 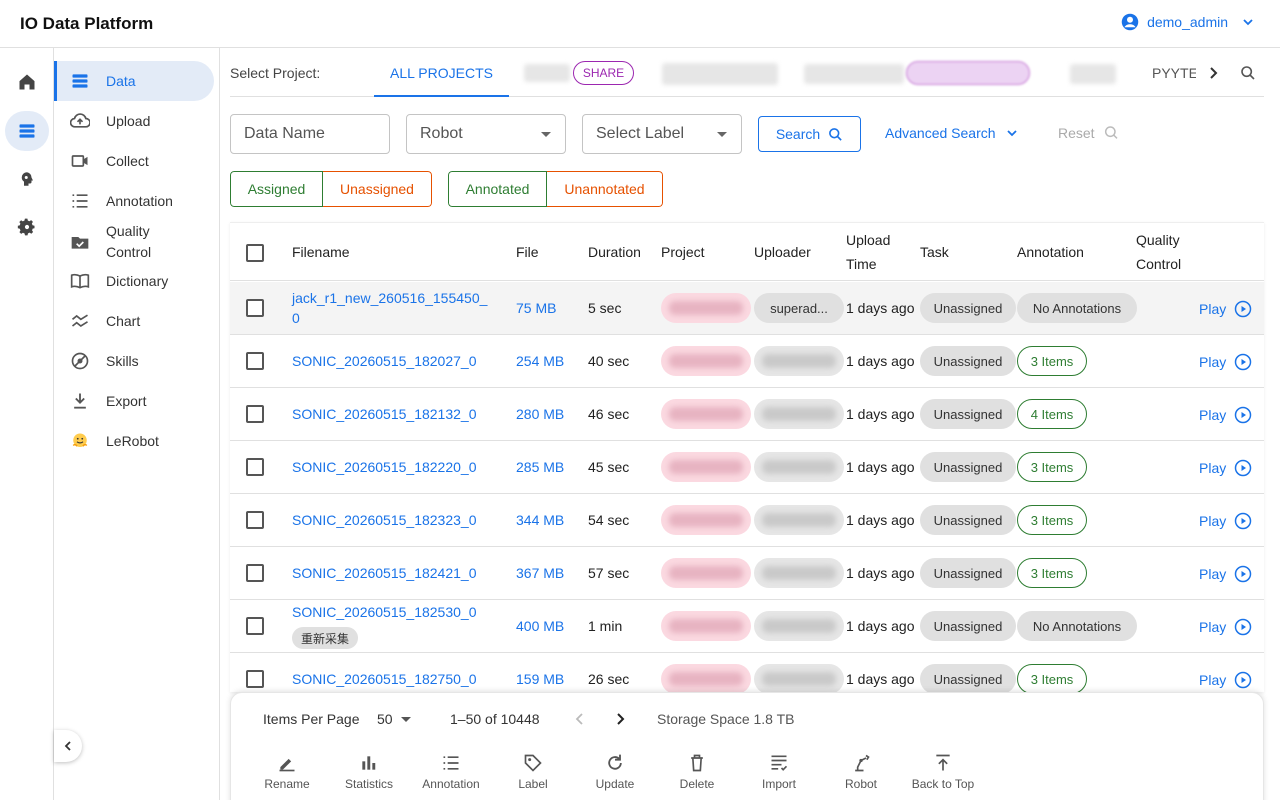 What do you see at coordinates (384, 361) in the screenshot?
I see `filename-link: SONIC_20260515_182027_0` at bounding box center [384, 361].